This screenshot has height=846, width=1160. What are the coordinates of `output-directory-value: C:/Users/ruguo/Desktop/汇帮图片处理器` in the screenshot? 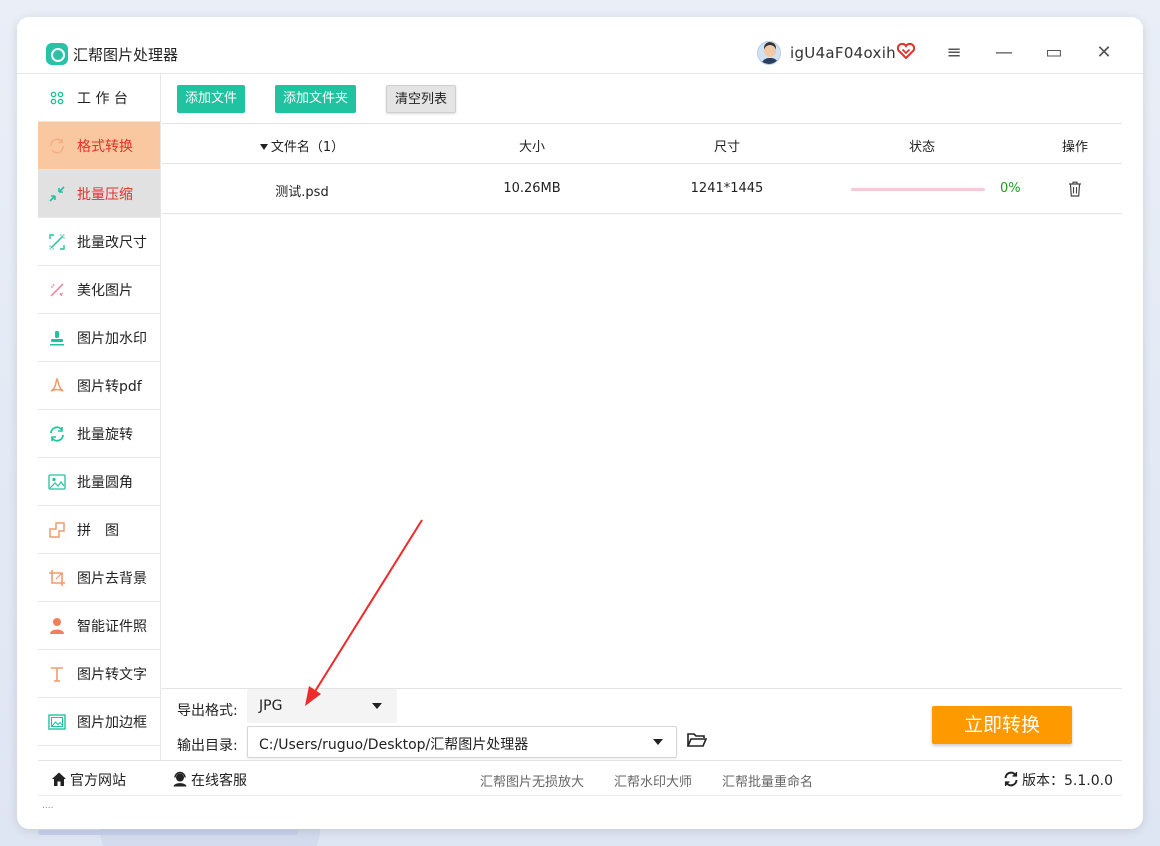 It's located at (394, 745).